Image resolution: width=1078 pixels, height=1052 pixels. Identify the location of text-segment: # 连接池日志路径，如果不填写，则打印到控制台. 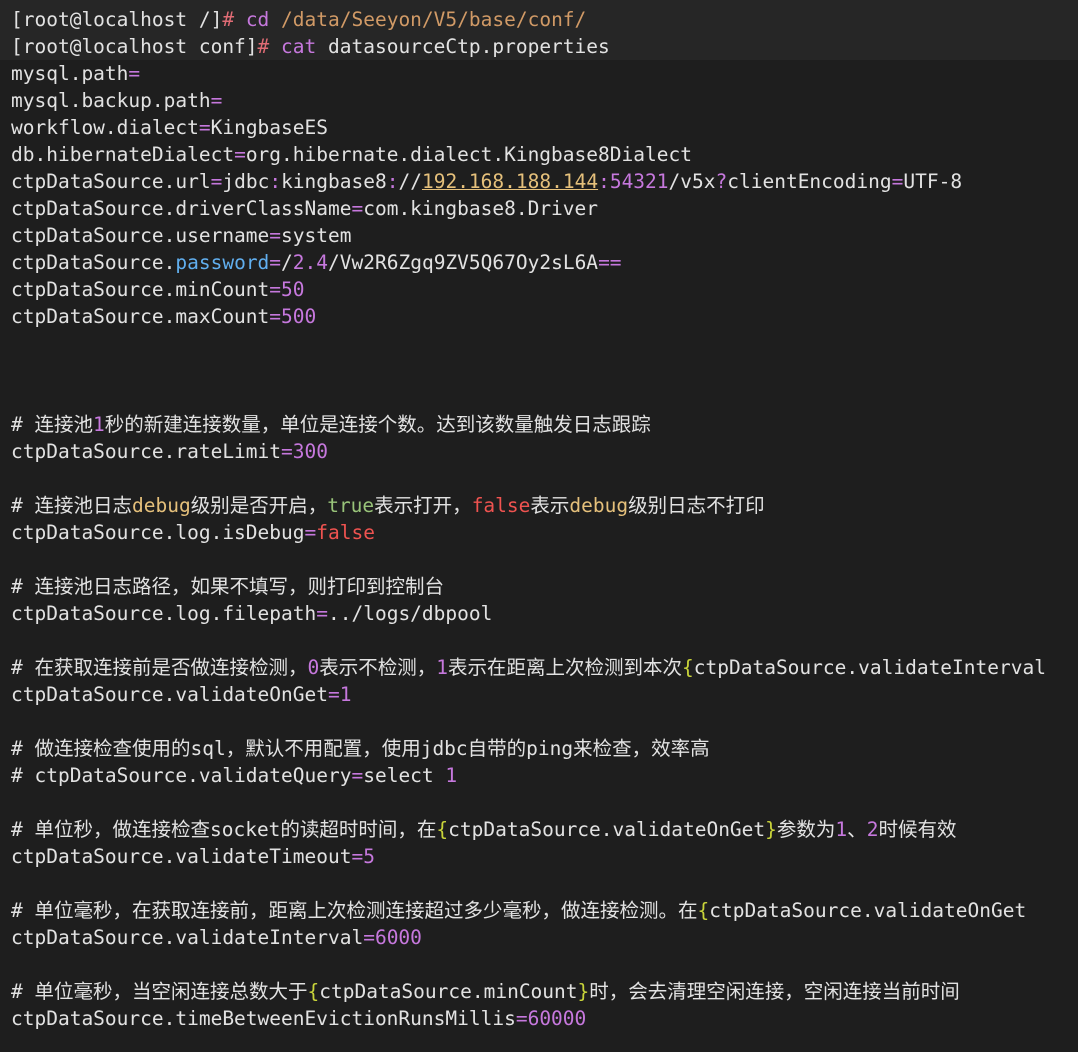
(227, 586).